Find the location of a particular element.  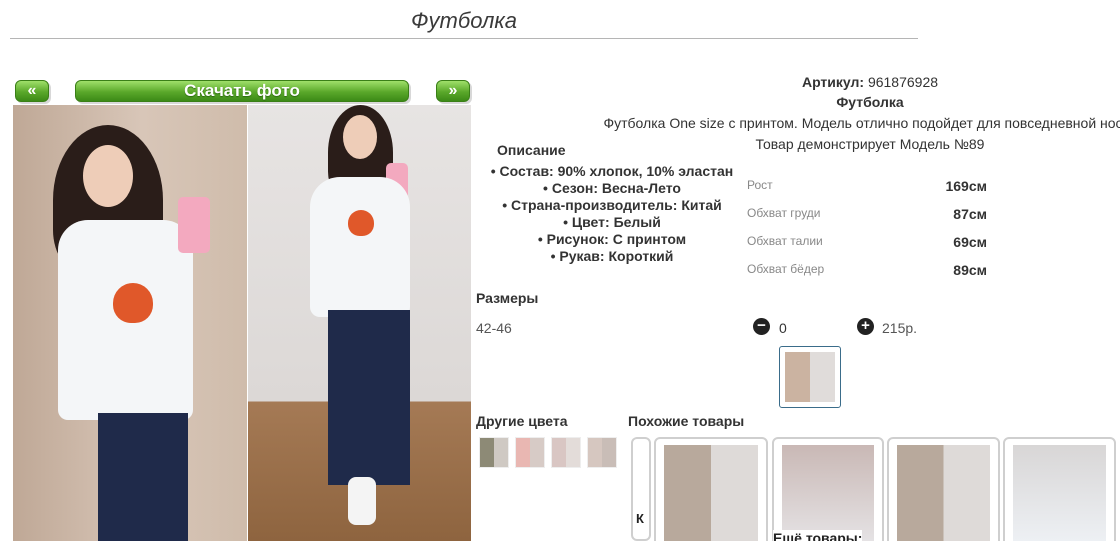

measurement-value: 169см is located at coordinates (966, 186).